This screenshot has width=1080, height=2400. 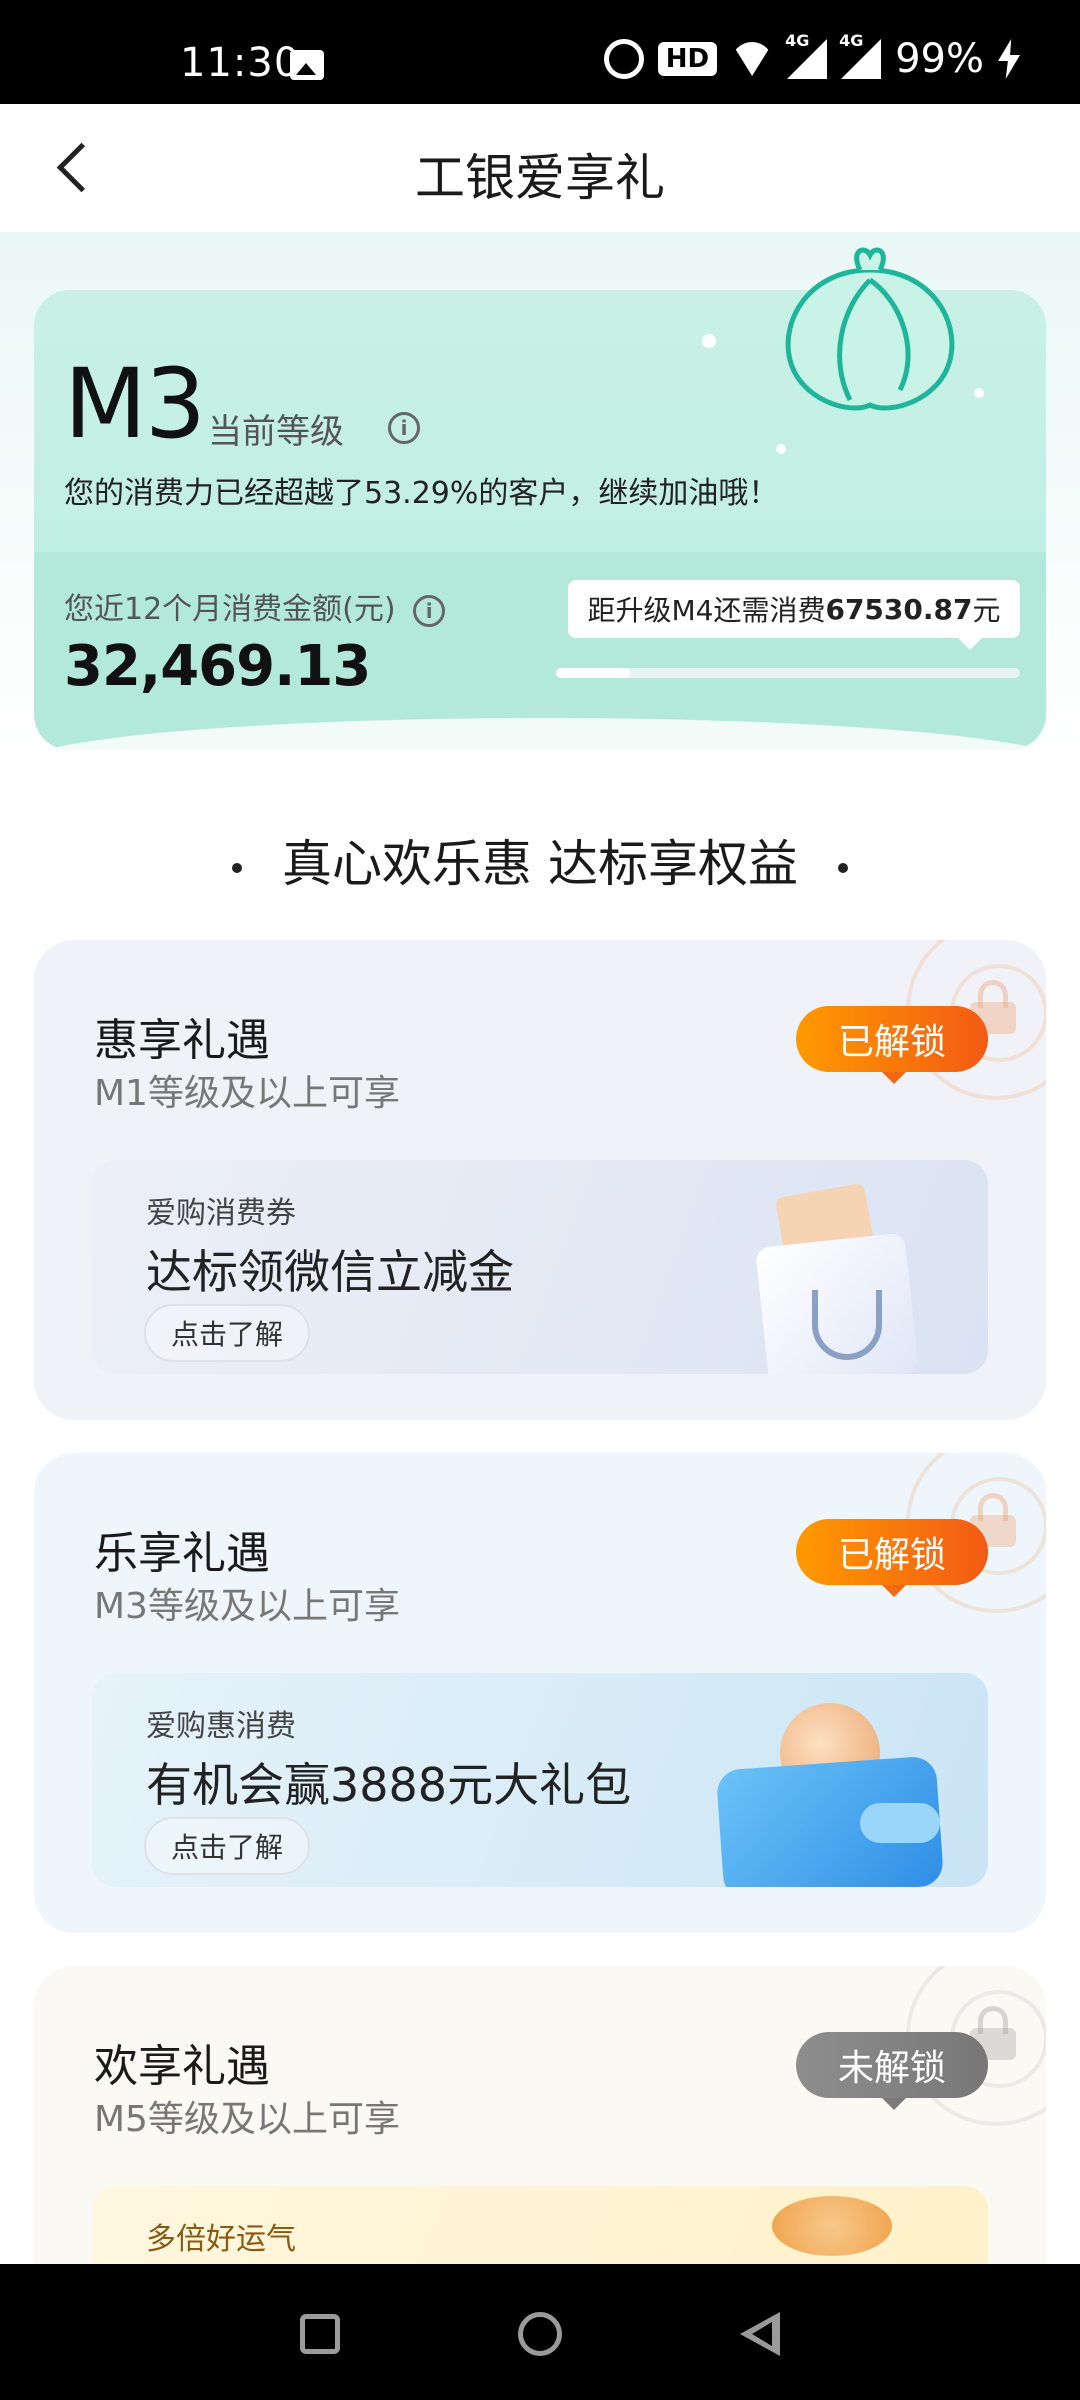 What do you see at coordinates (687, 59) in the screenshot?
I see `hd-badge: HD` at bounding box center [687, 59].